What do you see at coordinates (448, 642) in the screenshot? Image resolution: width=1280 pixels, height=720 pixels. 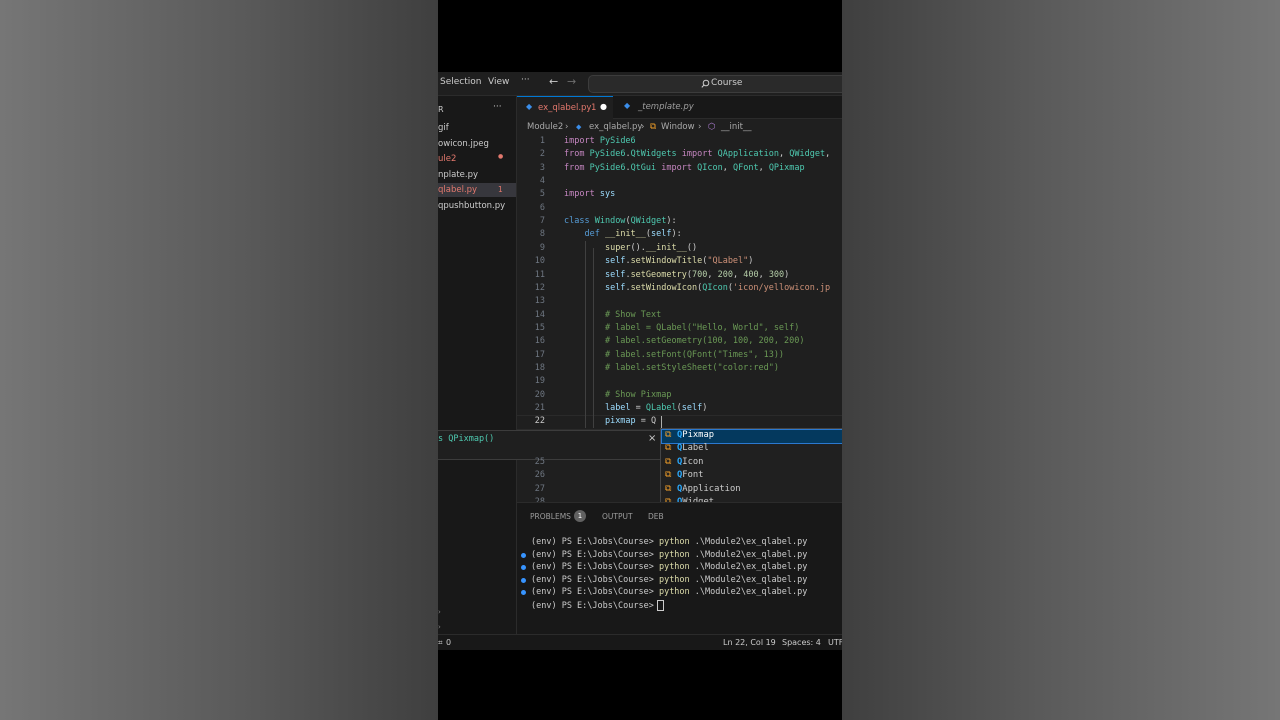 I see `status-count: 0` at bounding box center [448, 642].